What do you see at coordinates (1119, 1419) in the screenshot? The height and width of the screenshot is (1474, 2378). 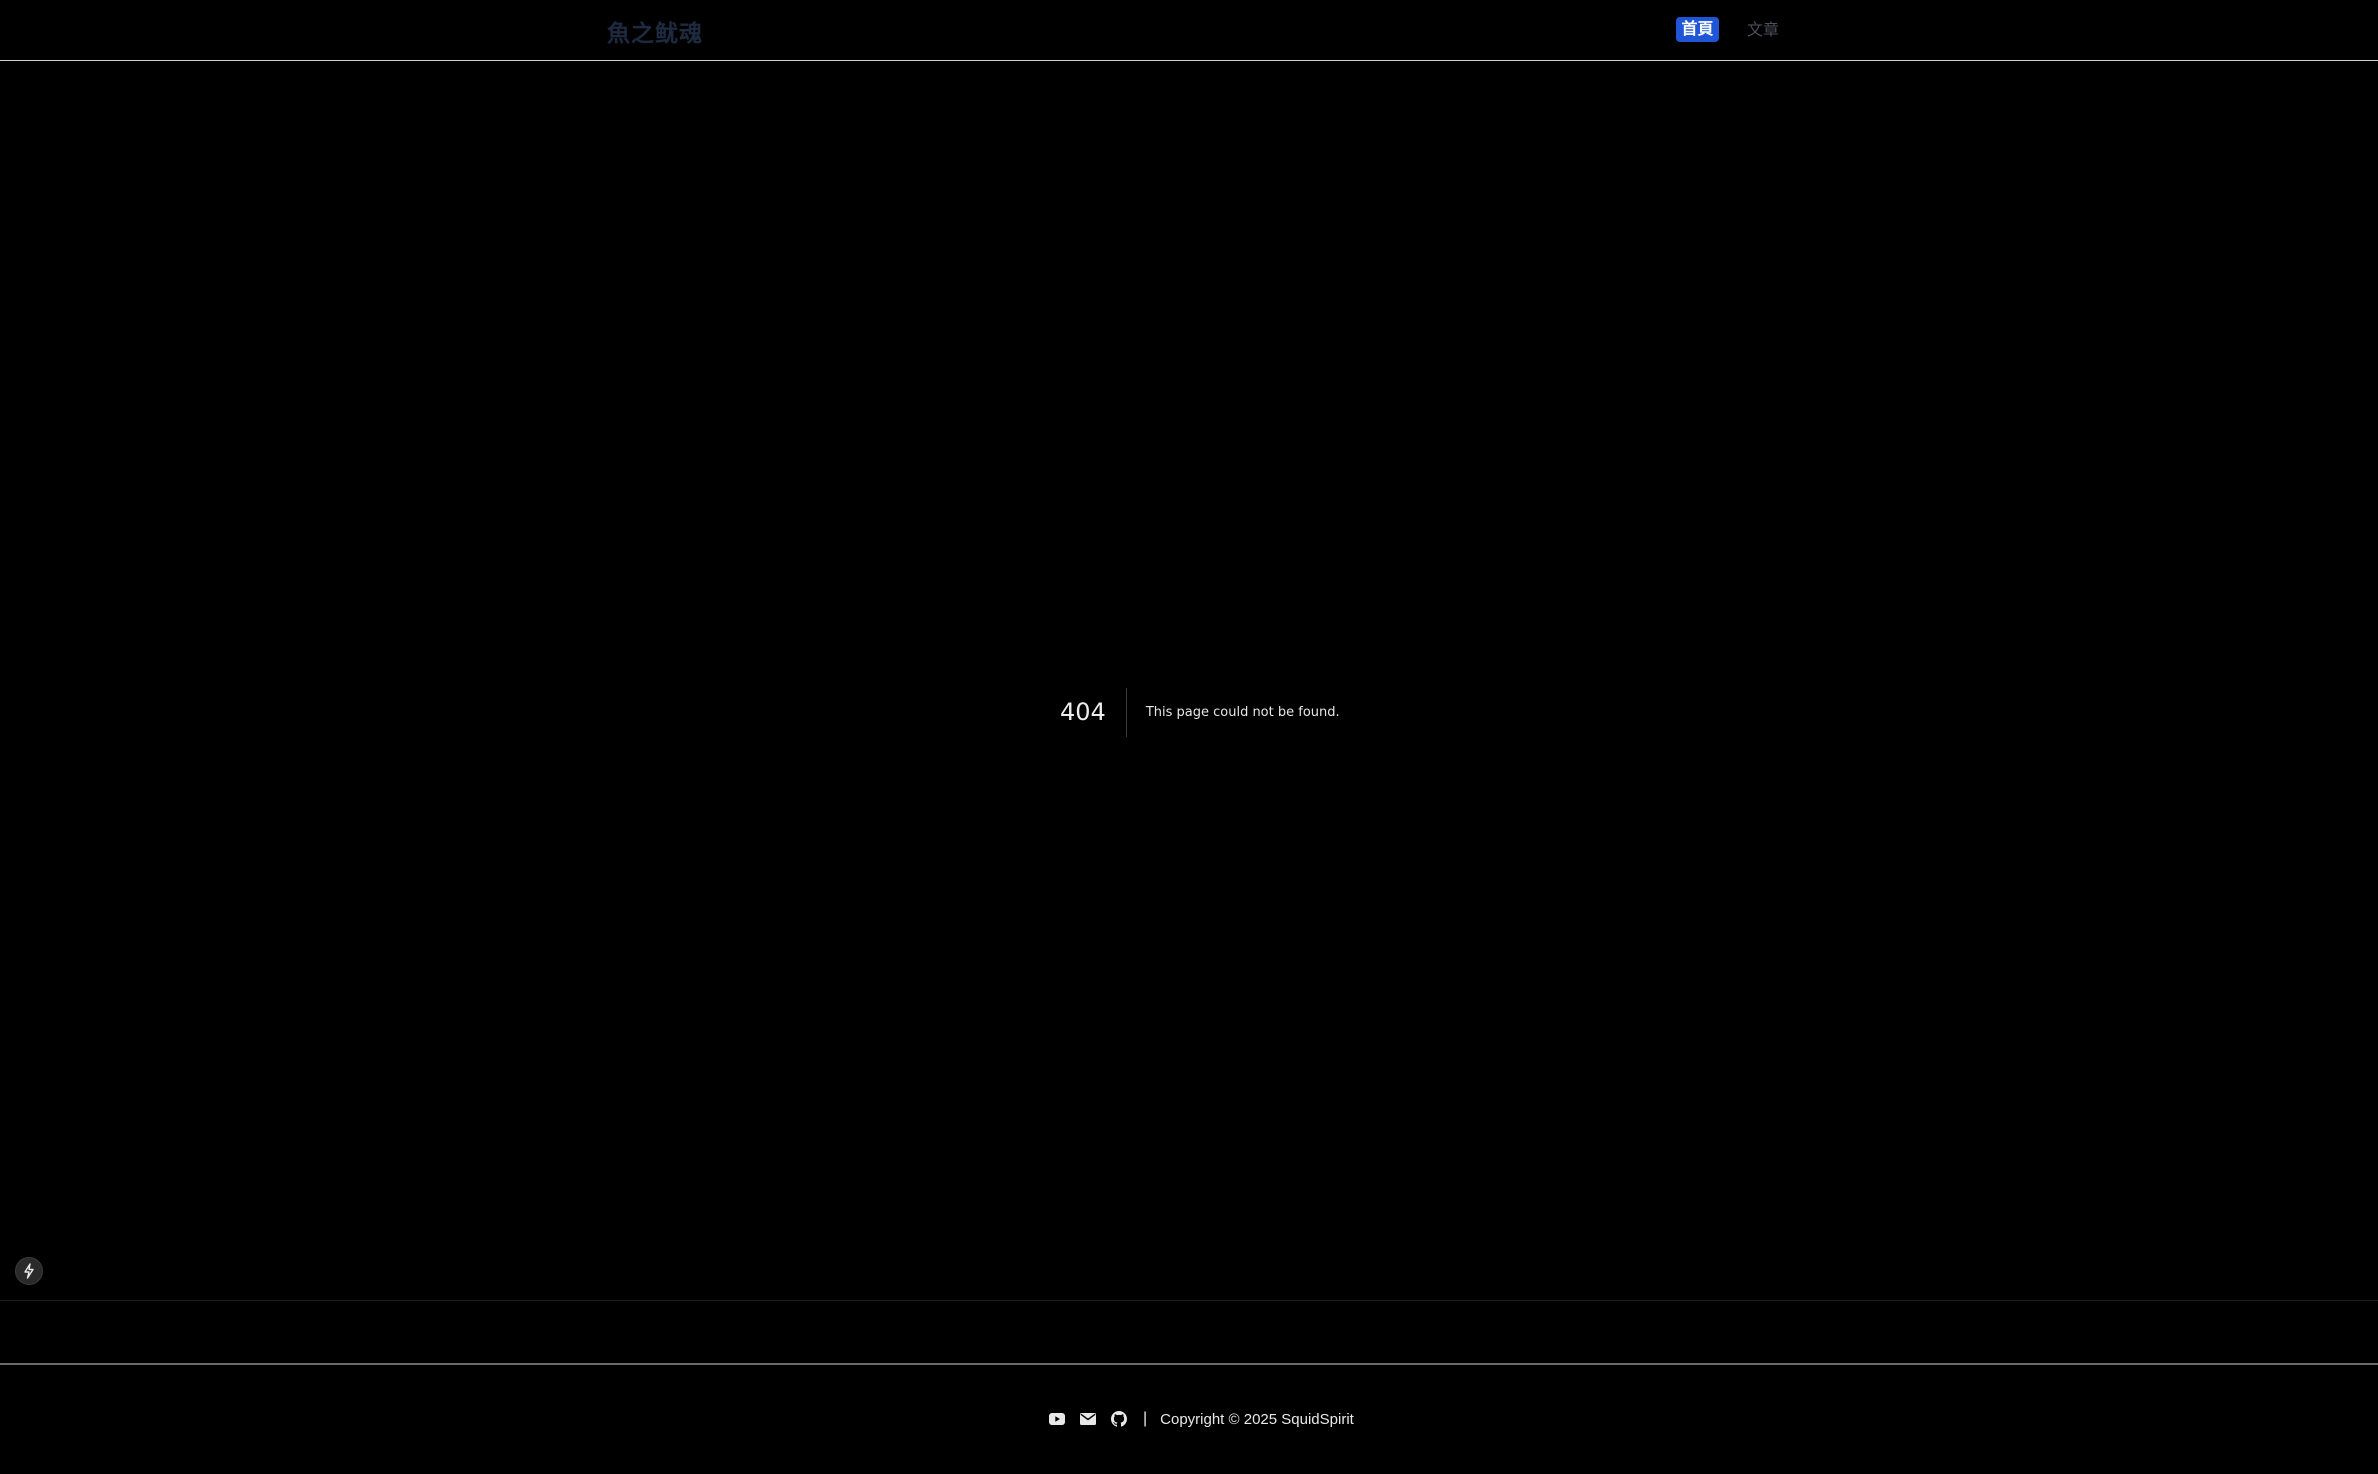 I see `github-icon` at bounding box center [1119, 1419].